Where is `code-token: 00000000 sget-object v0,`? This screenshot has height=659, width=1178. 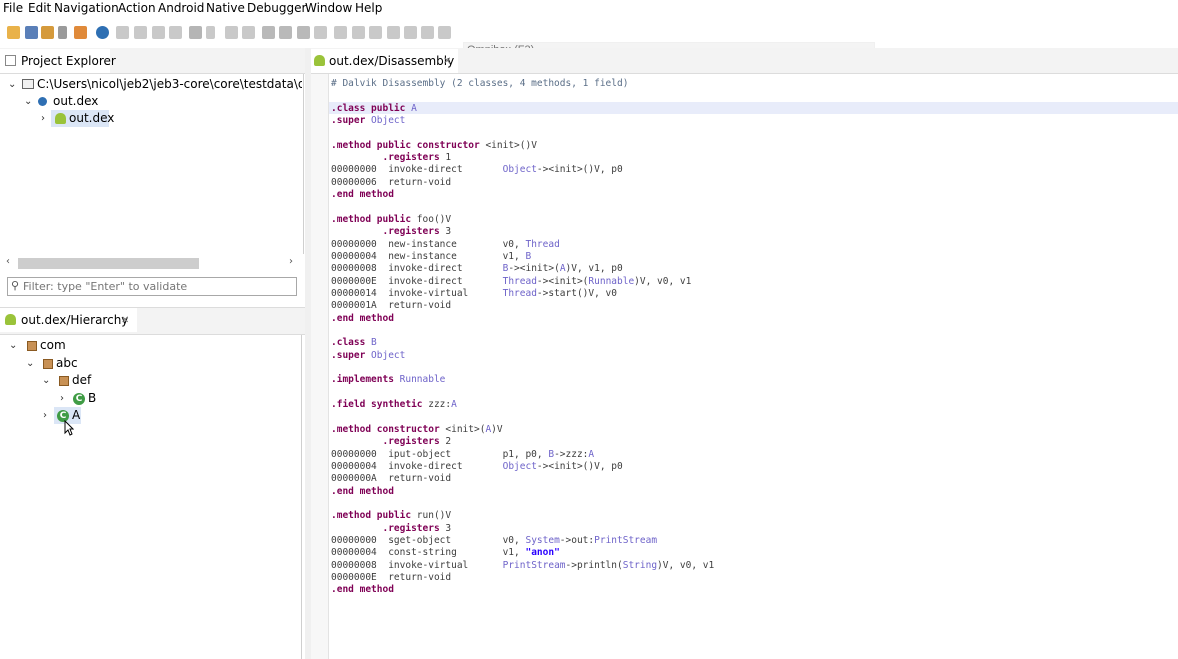 code-token: 00000000 sget-object v0, is located at coordinates (428, 540).